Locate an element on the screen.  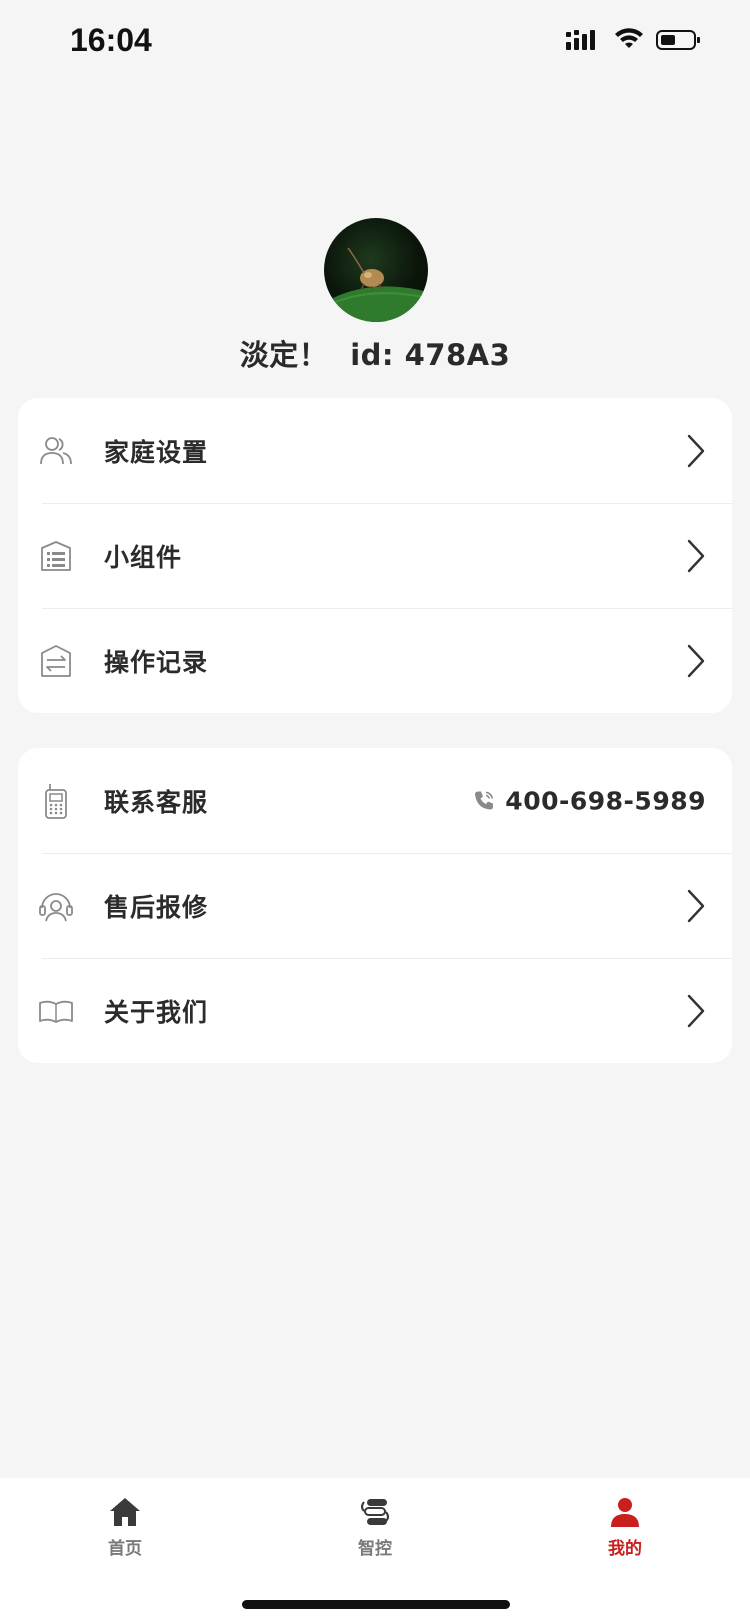
tab-mine: 我的 is located at coordinates (625, 1527).